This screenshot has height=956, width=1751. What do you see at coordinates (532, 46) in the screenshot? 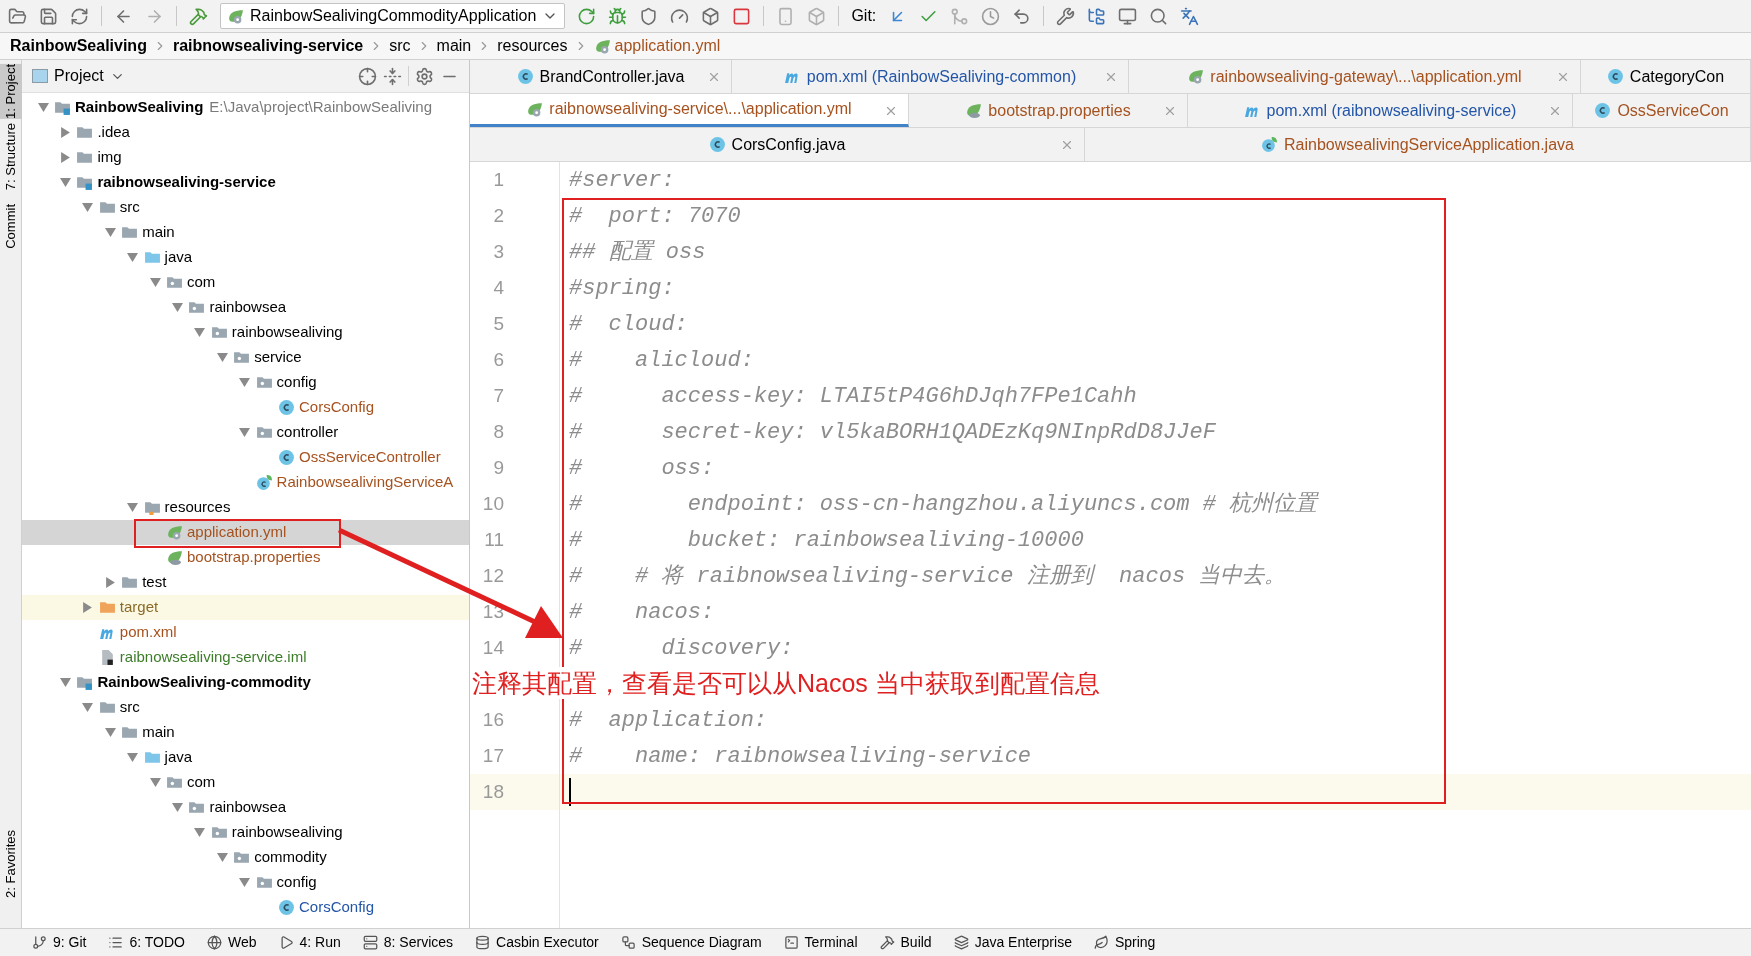
I see `breadcrumb: resources` at bounding box center [532, 46].